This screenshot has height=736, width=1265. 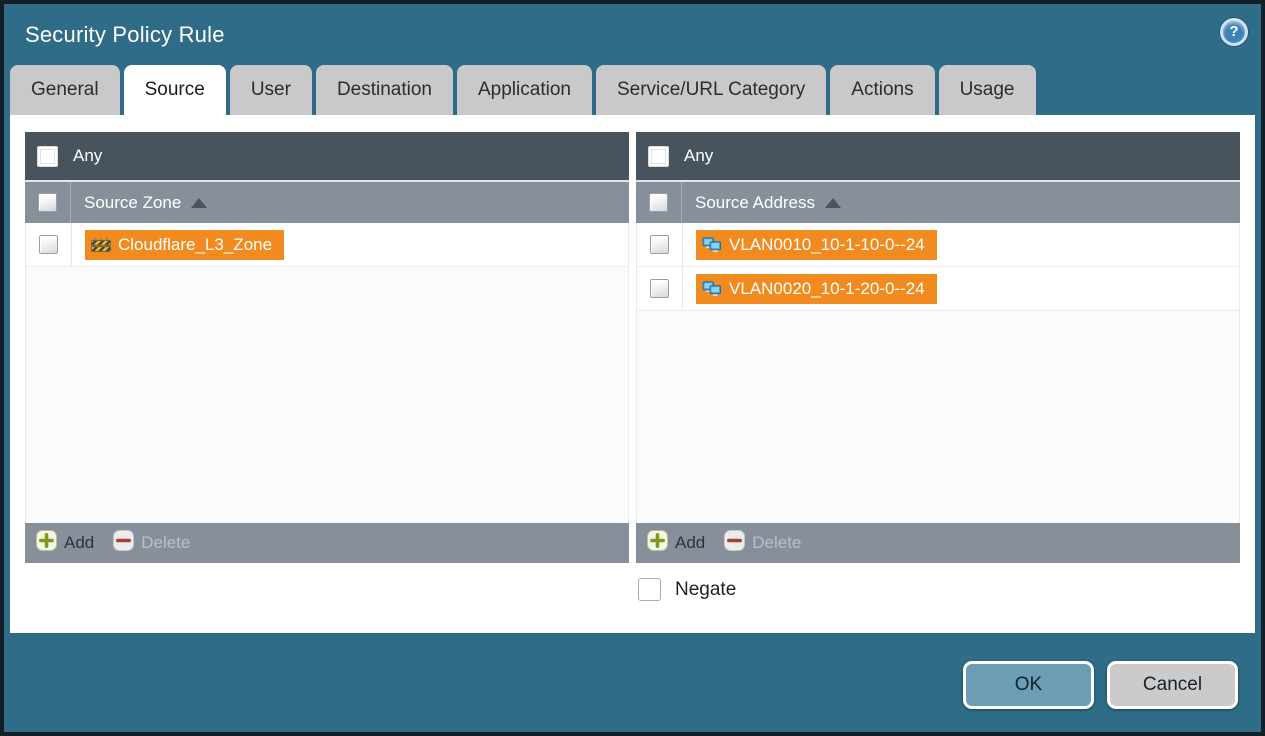 What do you see at coordinates (327, 245) in the screenshot?
I see `table-row: Cloudflare_L3_Zone` at bounding box center [327, 245].